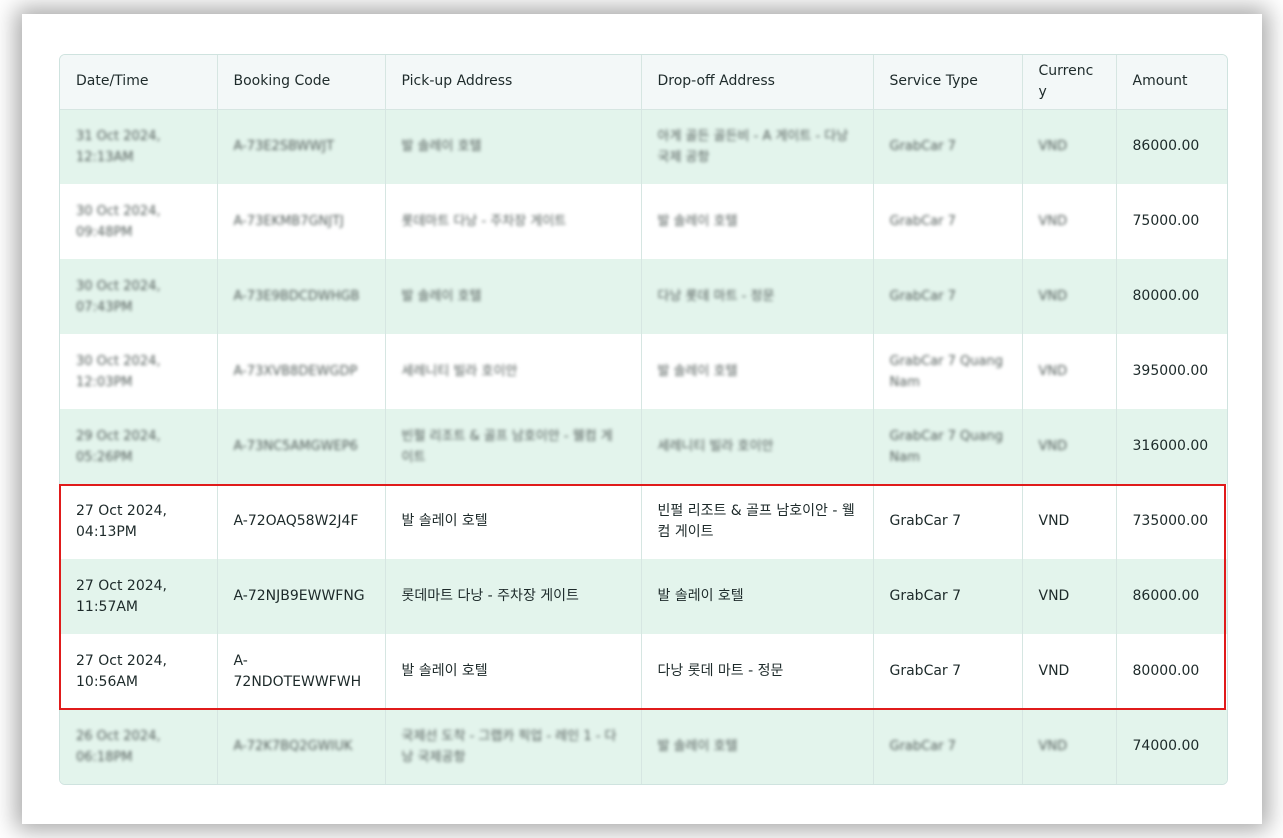 The height and width of the screenshot is (838, 1283). What do you see at coordinates (948, 82) in the screenshot?
I see `col-header-service-type: Service Type` at bounding box center [948, 82].